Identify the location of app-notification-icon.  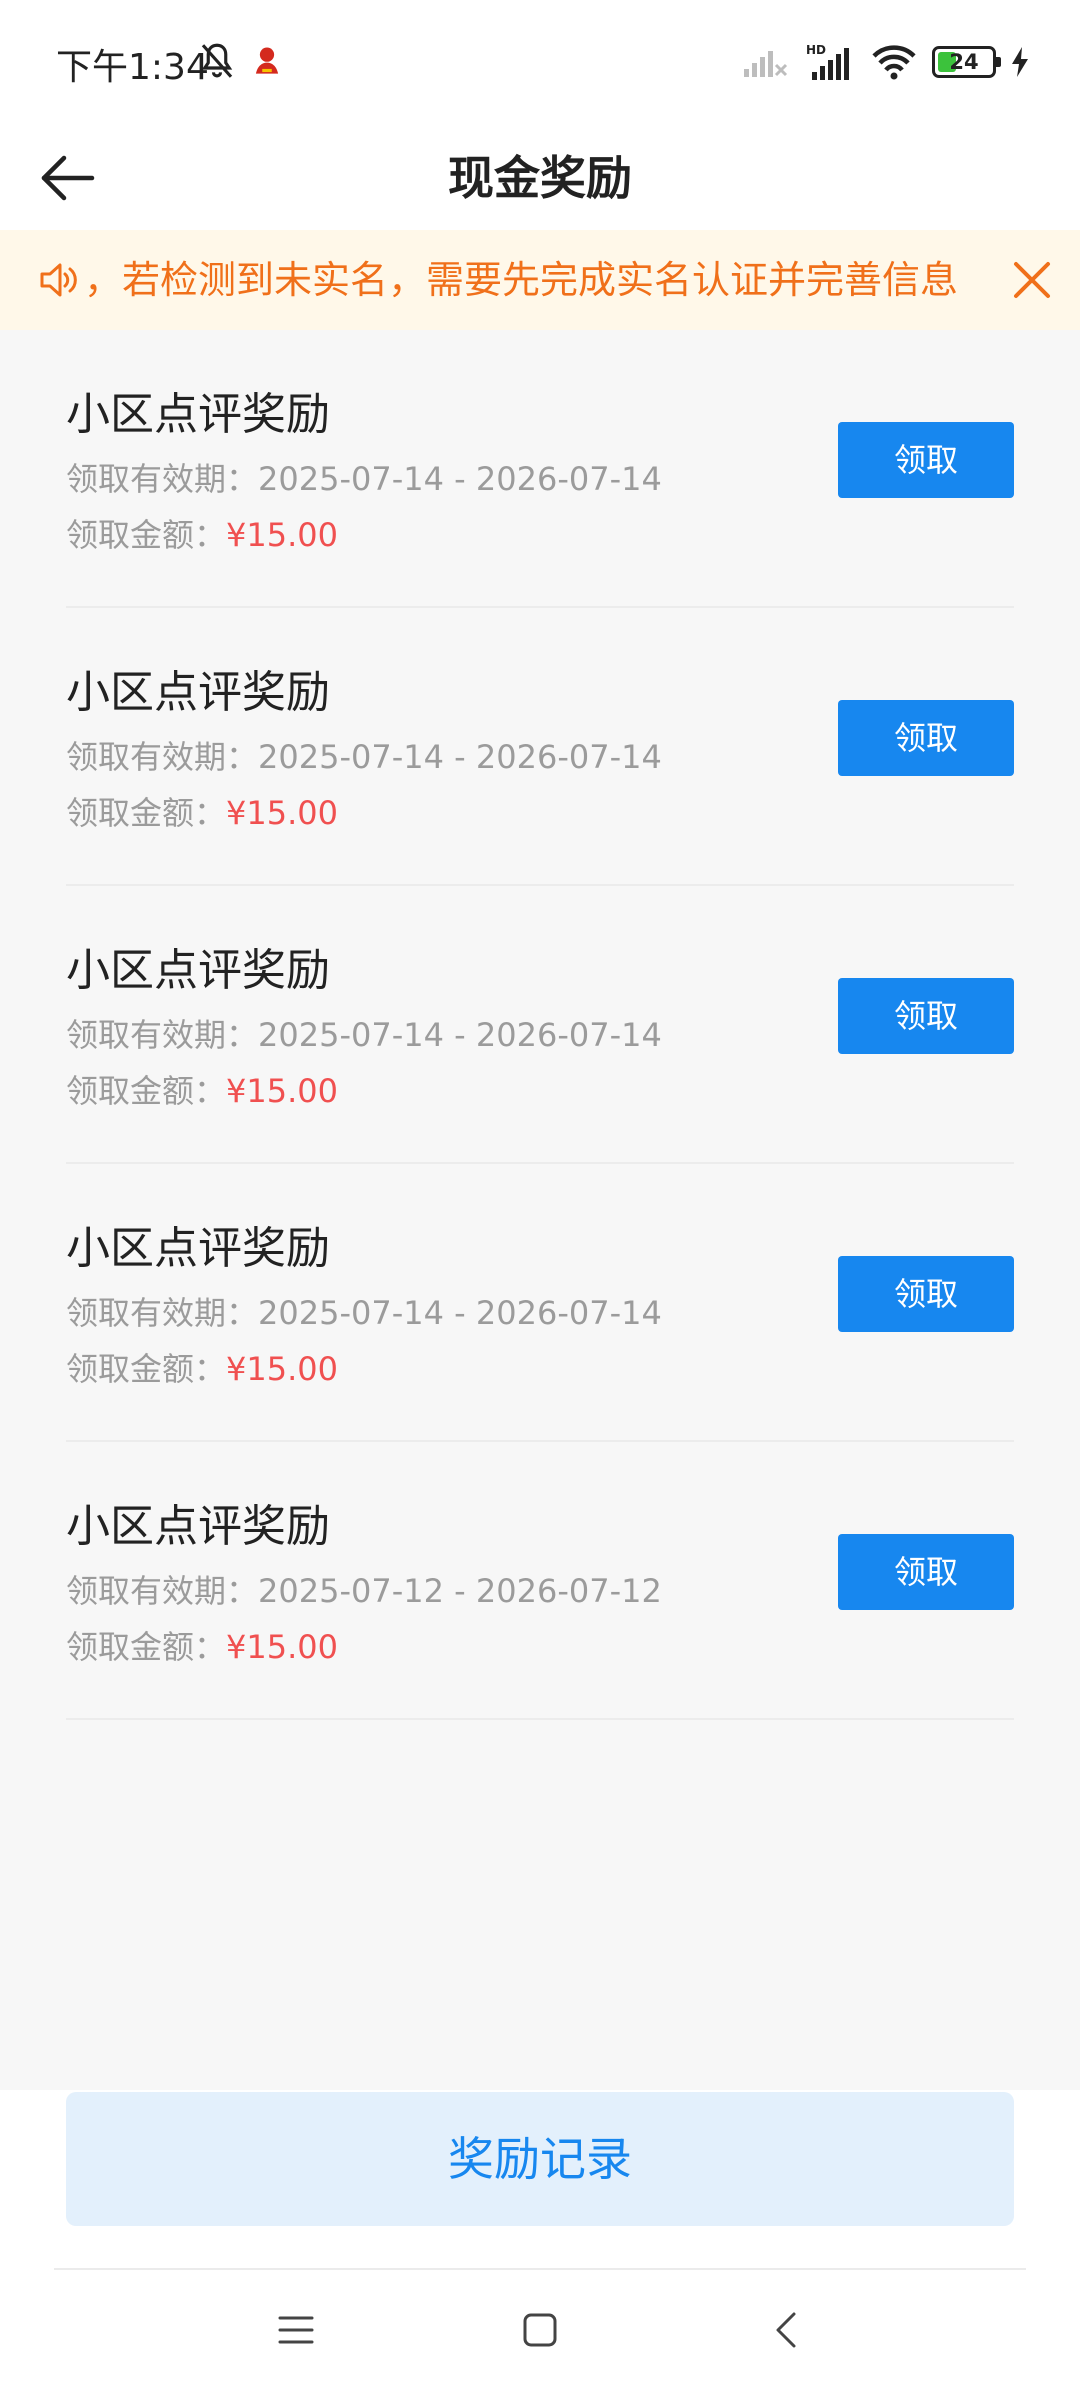
(267, 61).